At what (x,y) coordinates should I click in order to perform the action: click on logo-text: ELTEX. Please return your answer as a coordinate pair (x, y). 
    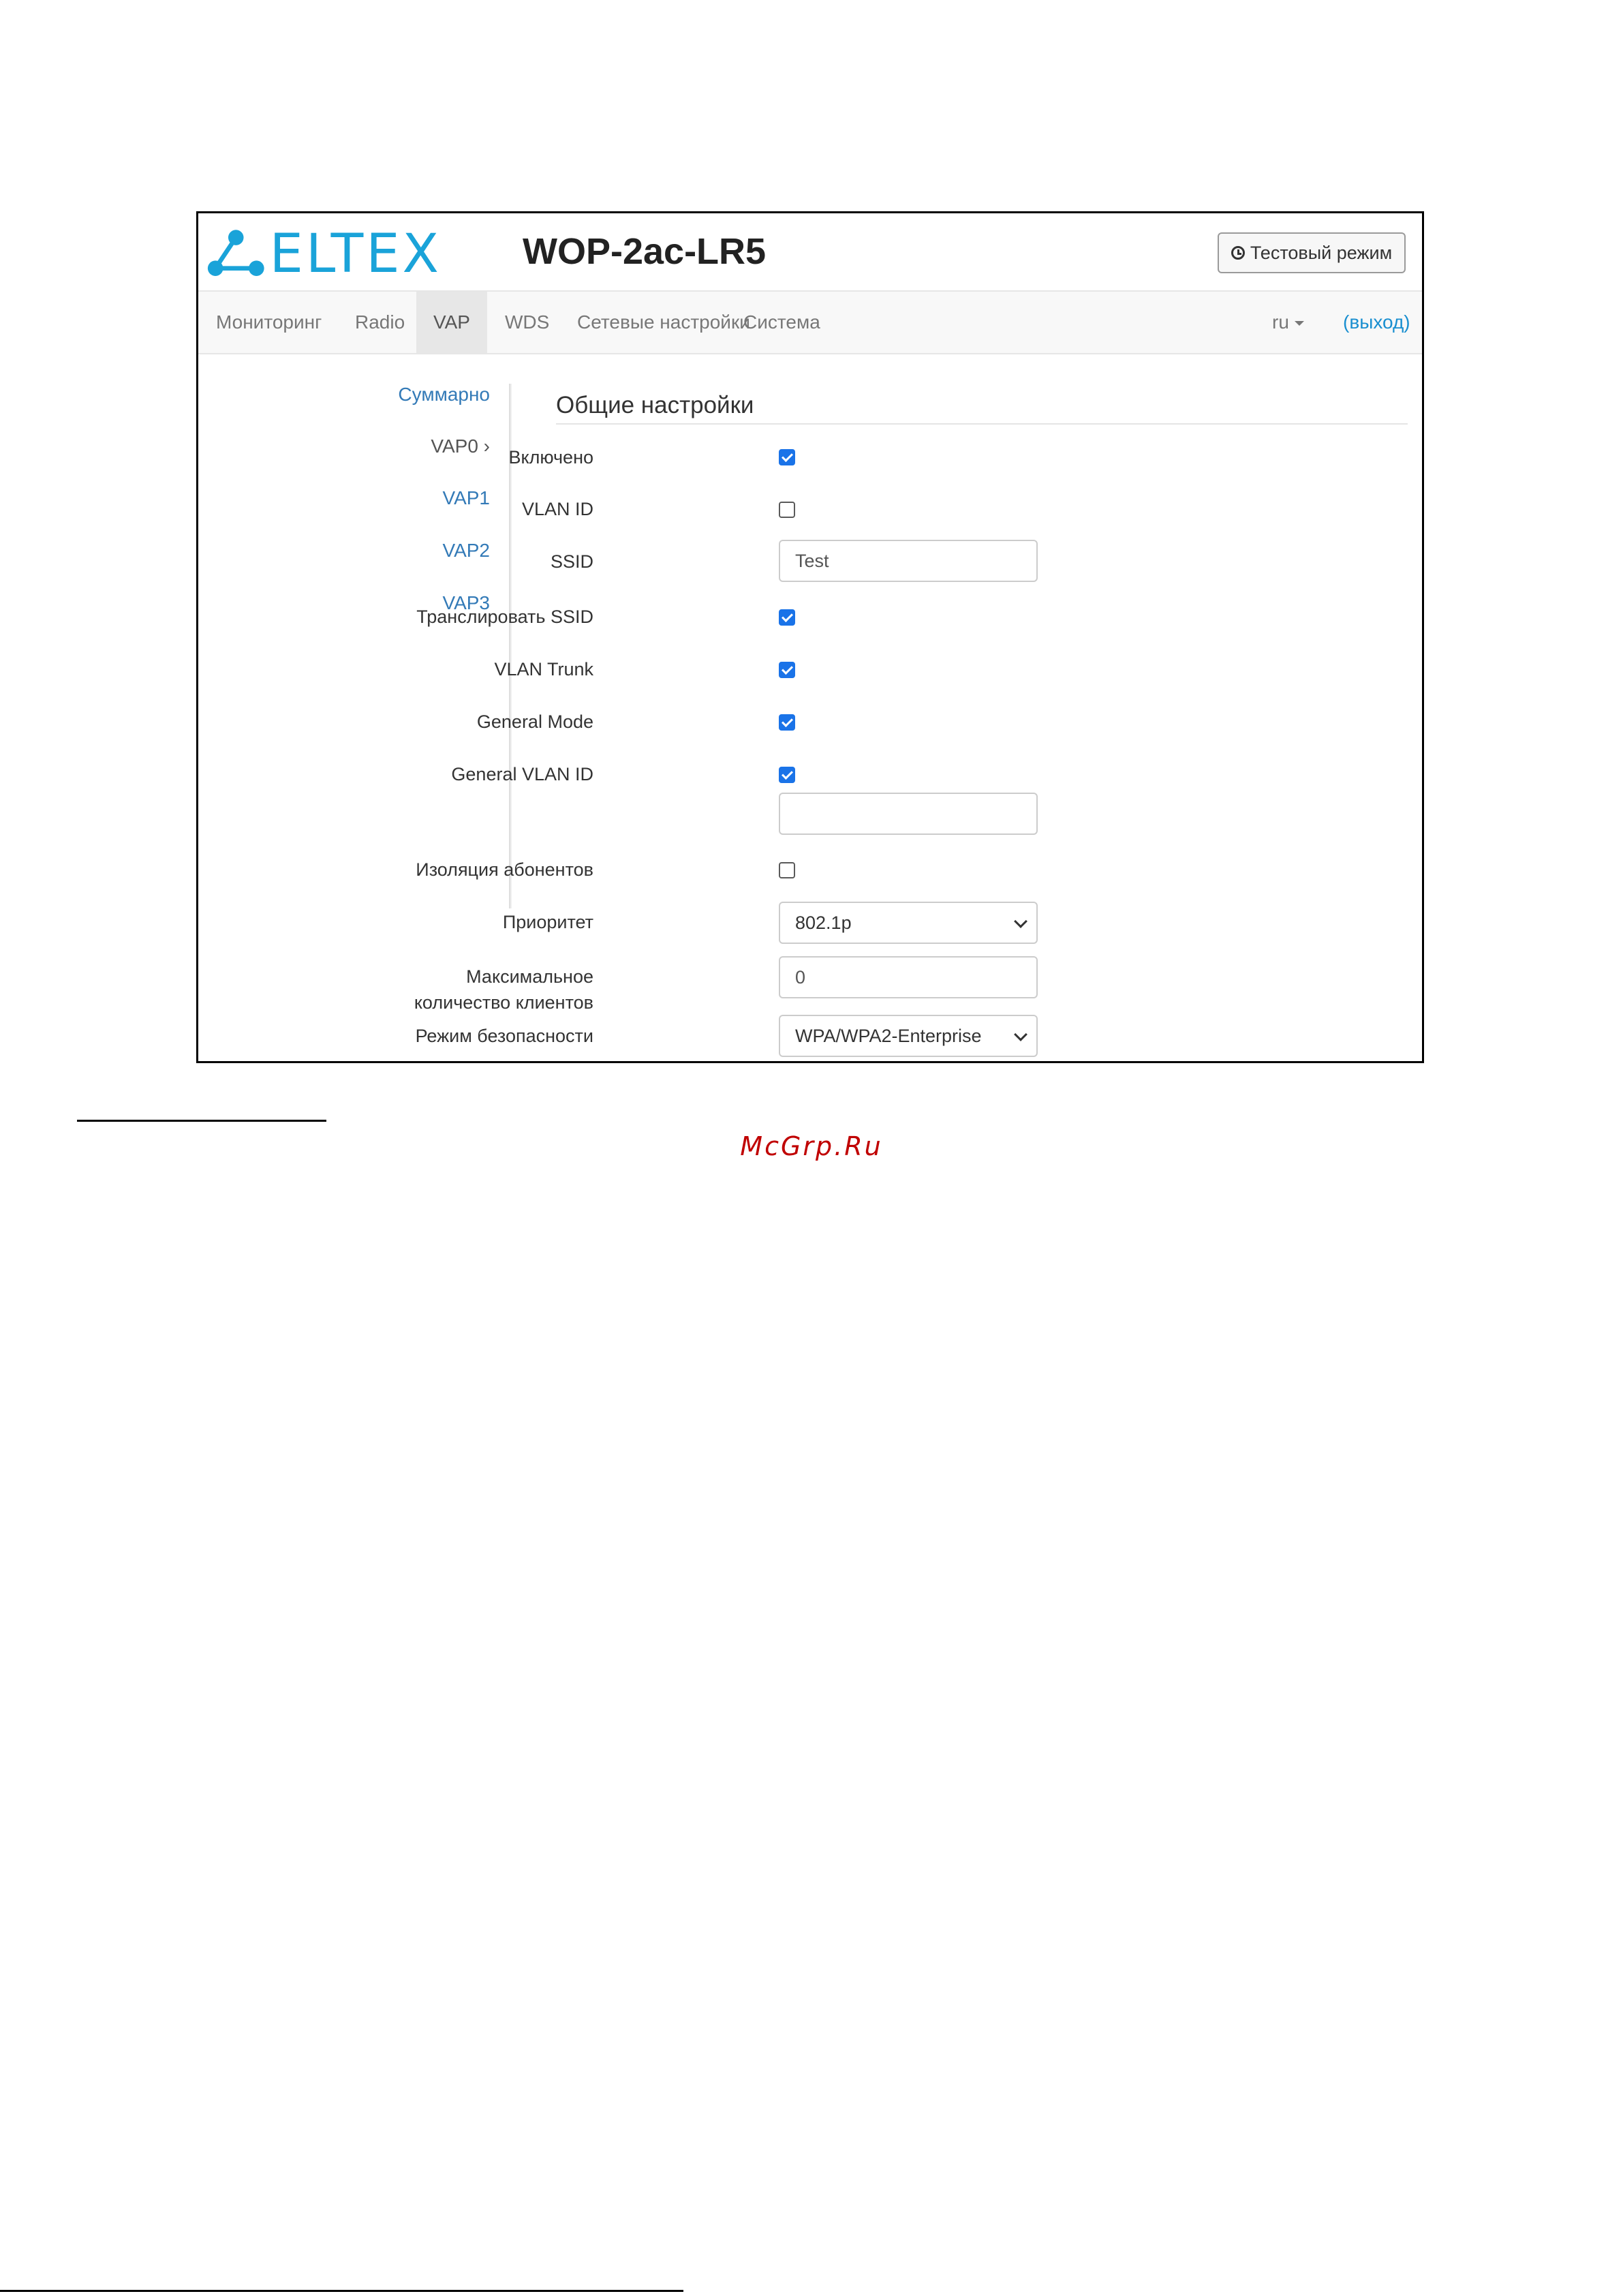
    Looking at the image, I should click on (355, 255).